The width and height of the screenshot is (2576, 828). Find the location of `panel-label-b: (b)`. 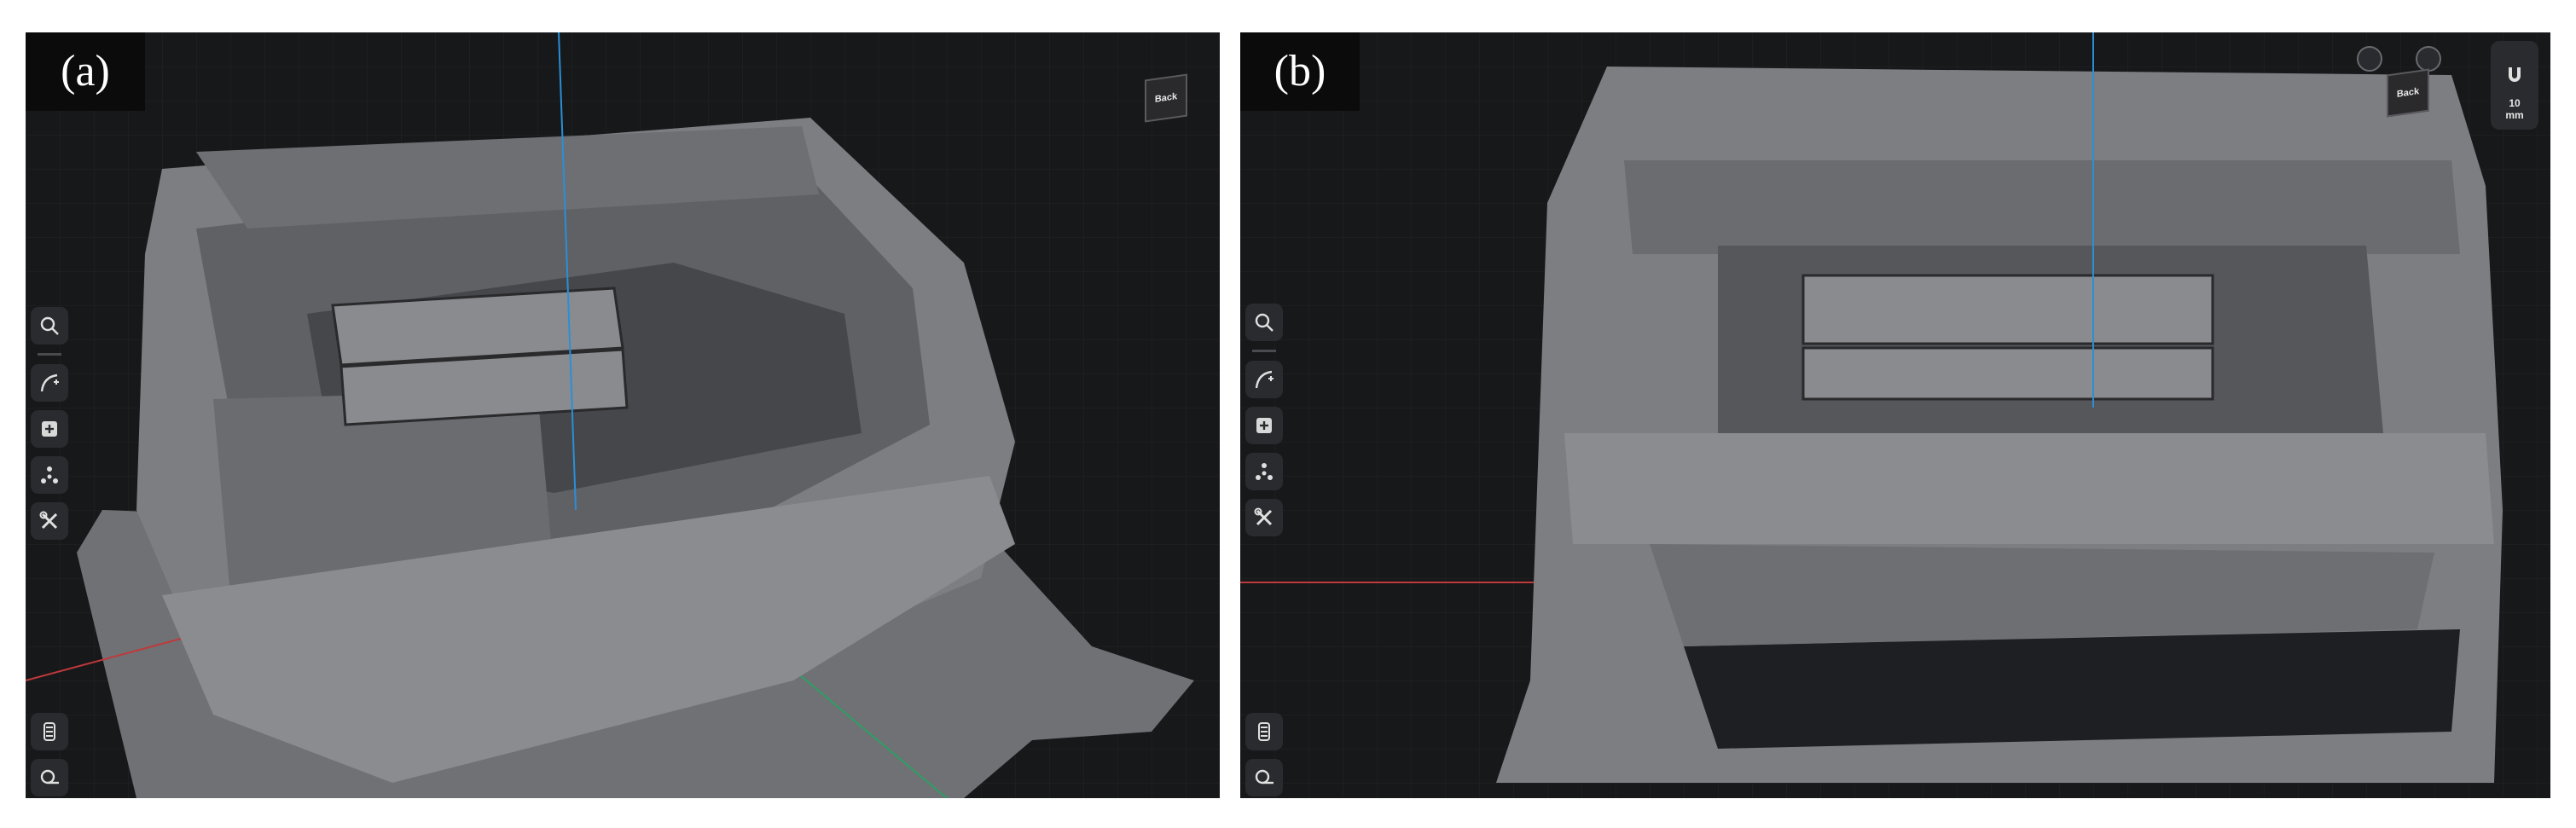

panel-label-b: (b) is located at coordinates (1300, 72).